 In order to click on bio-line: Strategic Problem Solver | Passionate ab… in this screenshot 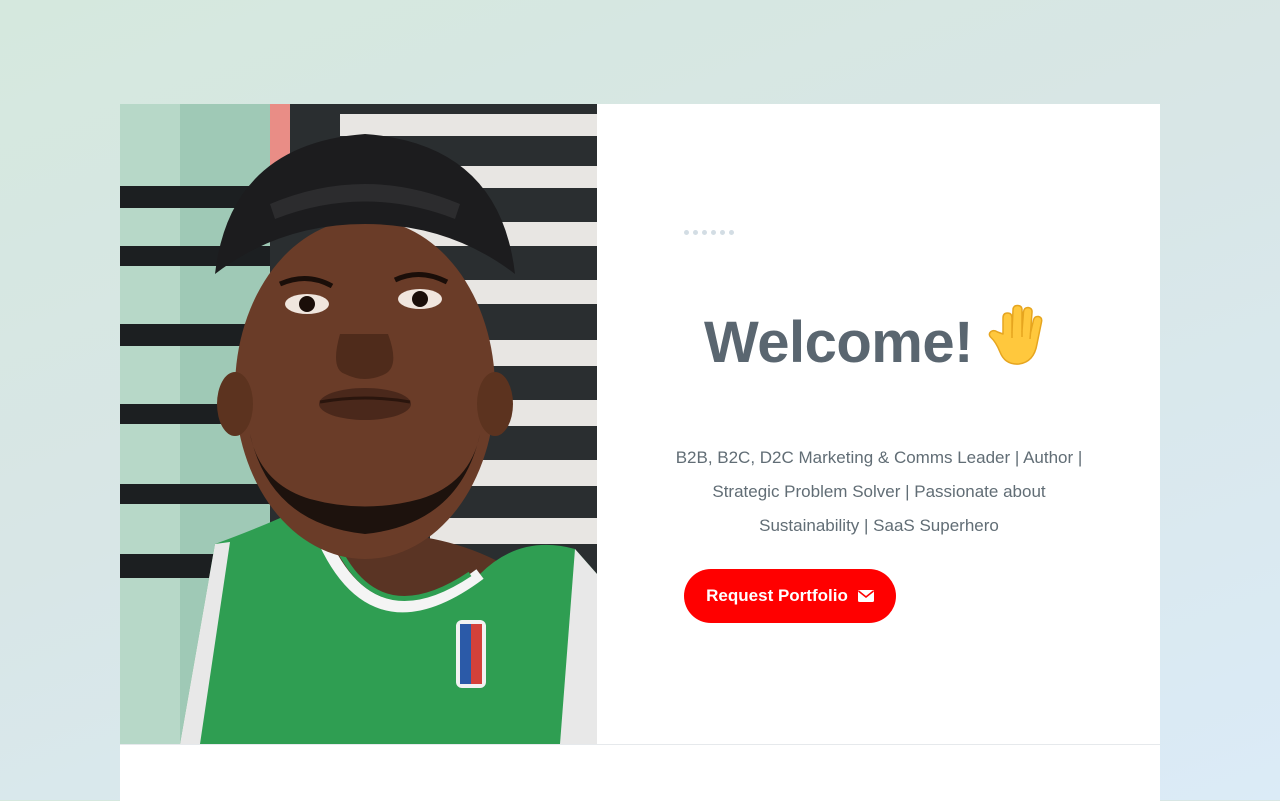, I will do `click(879, 491)`.